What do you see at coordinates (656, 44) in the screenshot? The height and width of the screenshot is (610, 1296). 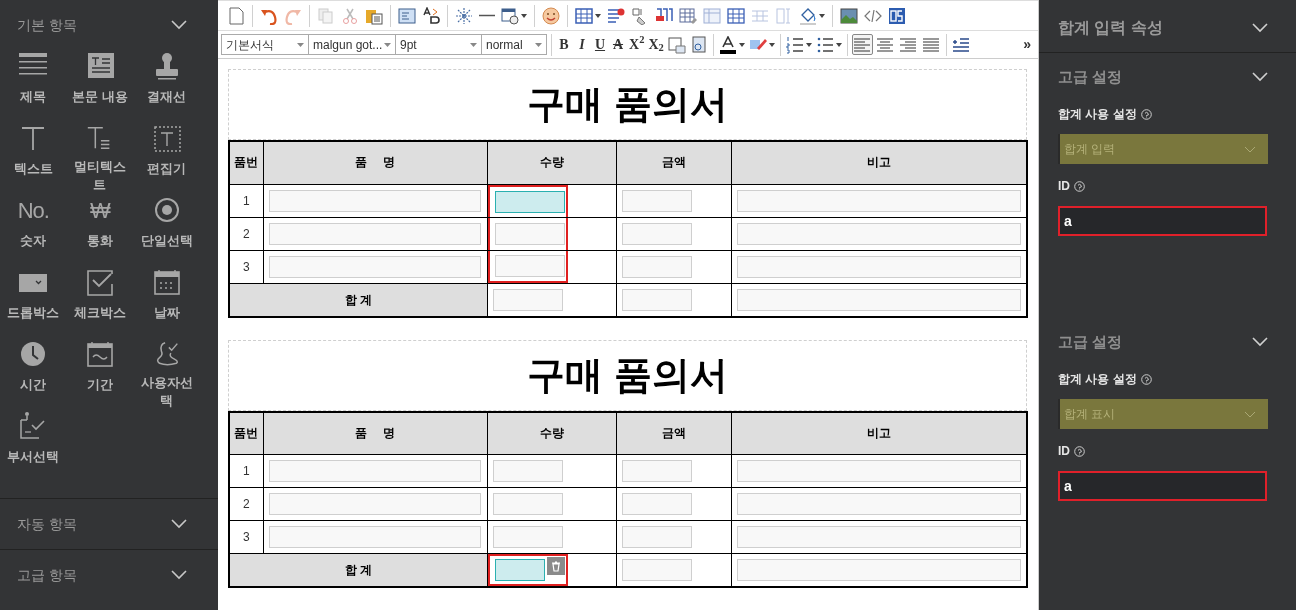 I see `format-button: X$_{2}$` at bounding box center [656, 44].